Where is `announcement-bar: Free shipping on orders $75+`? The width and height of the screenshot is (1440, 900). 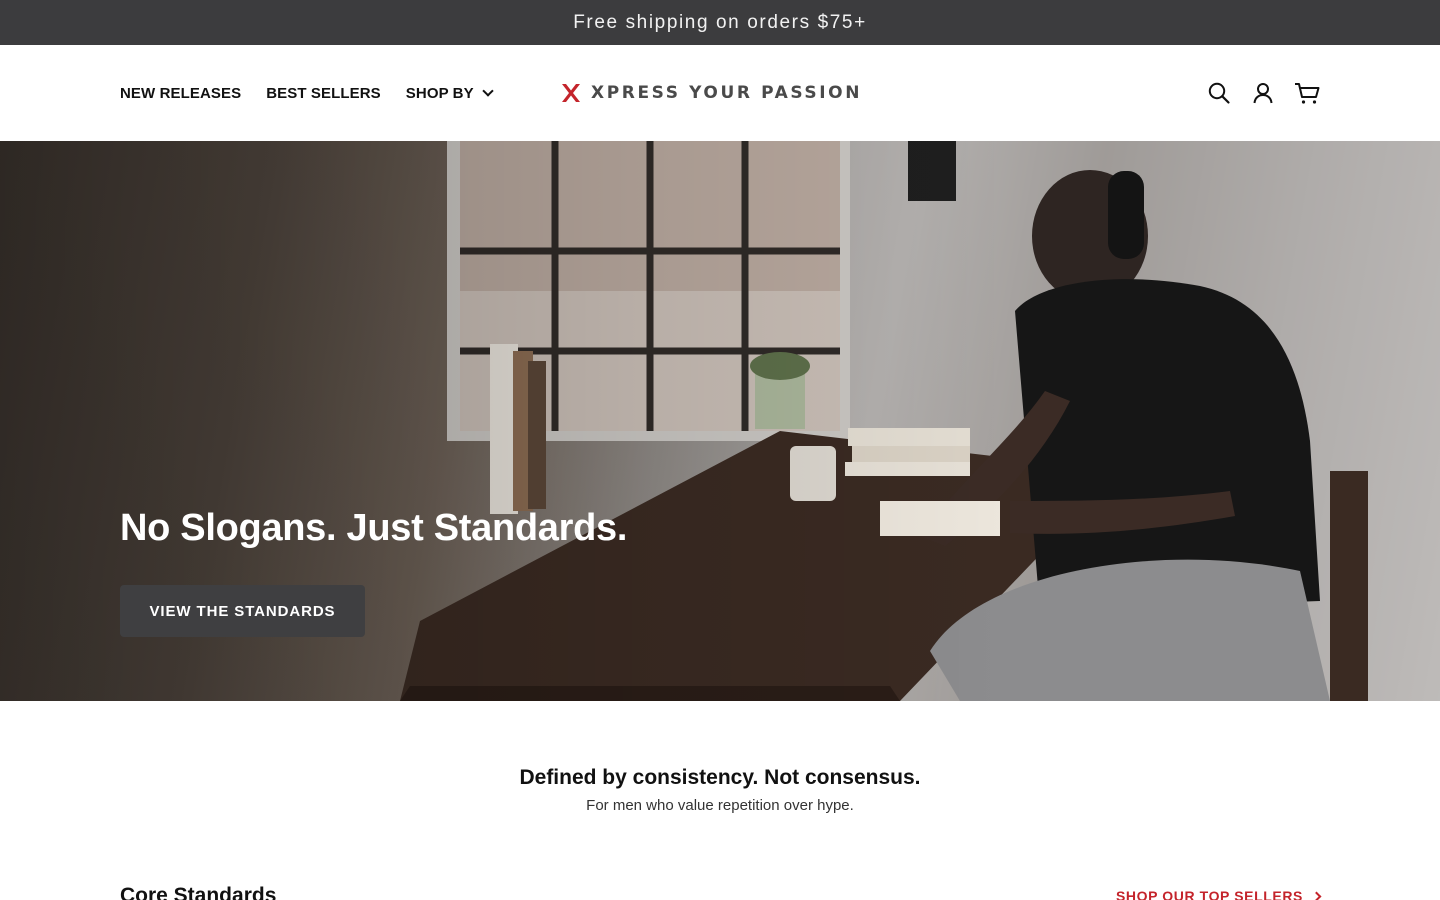 announcement-bar: Free shipping on orders $75+ is located at coordinates (720, 22).